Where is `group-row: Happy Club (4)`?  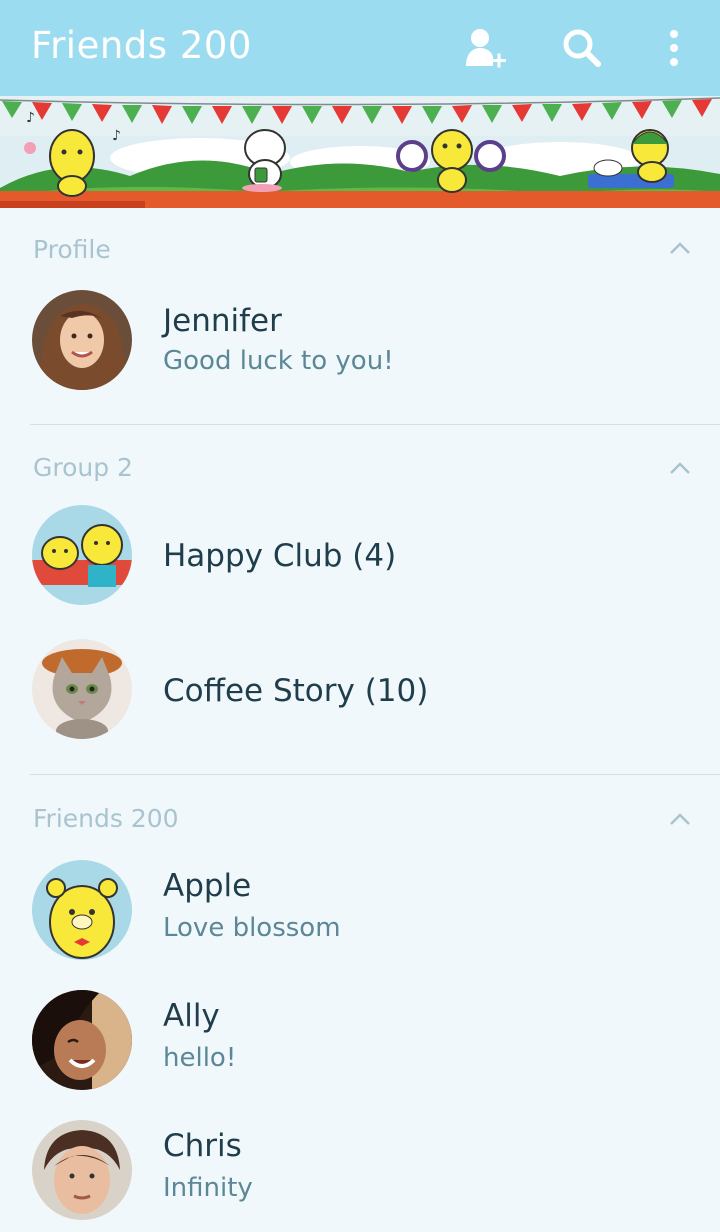
group-row: Happy Club (4) is located at coordinates (360, 555).